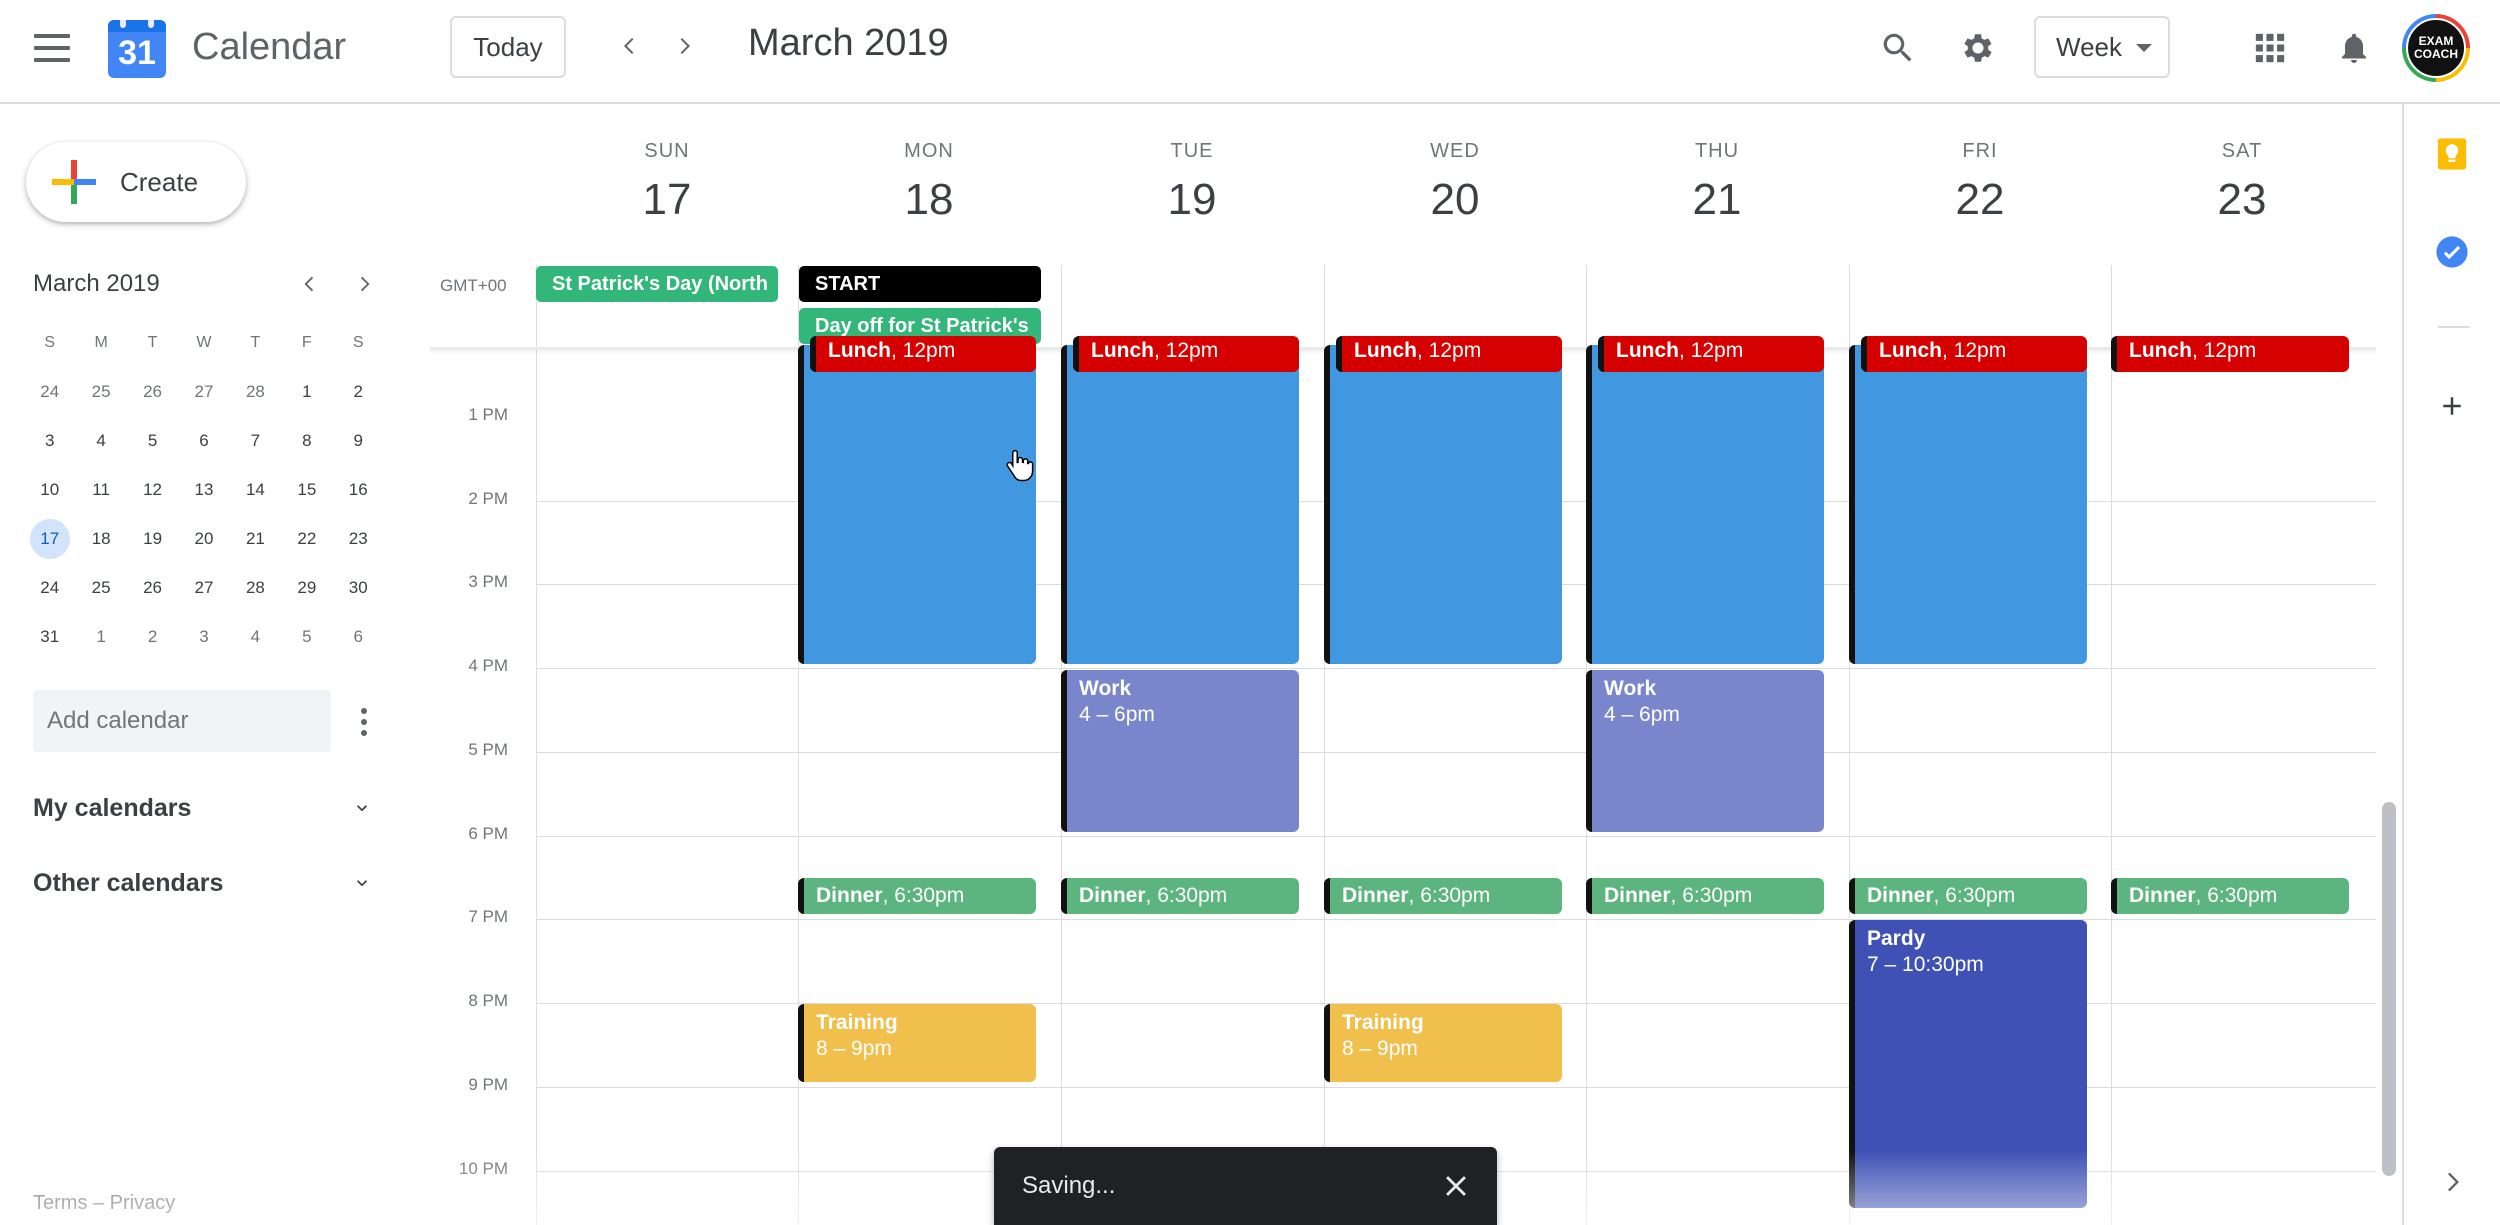 This screenshot has height=1225, width=2500. Describe the element at coordinates (255, 490) in the screenshot. I see `mini-calendar-day: 14` at that location.